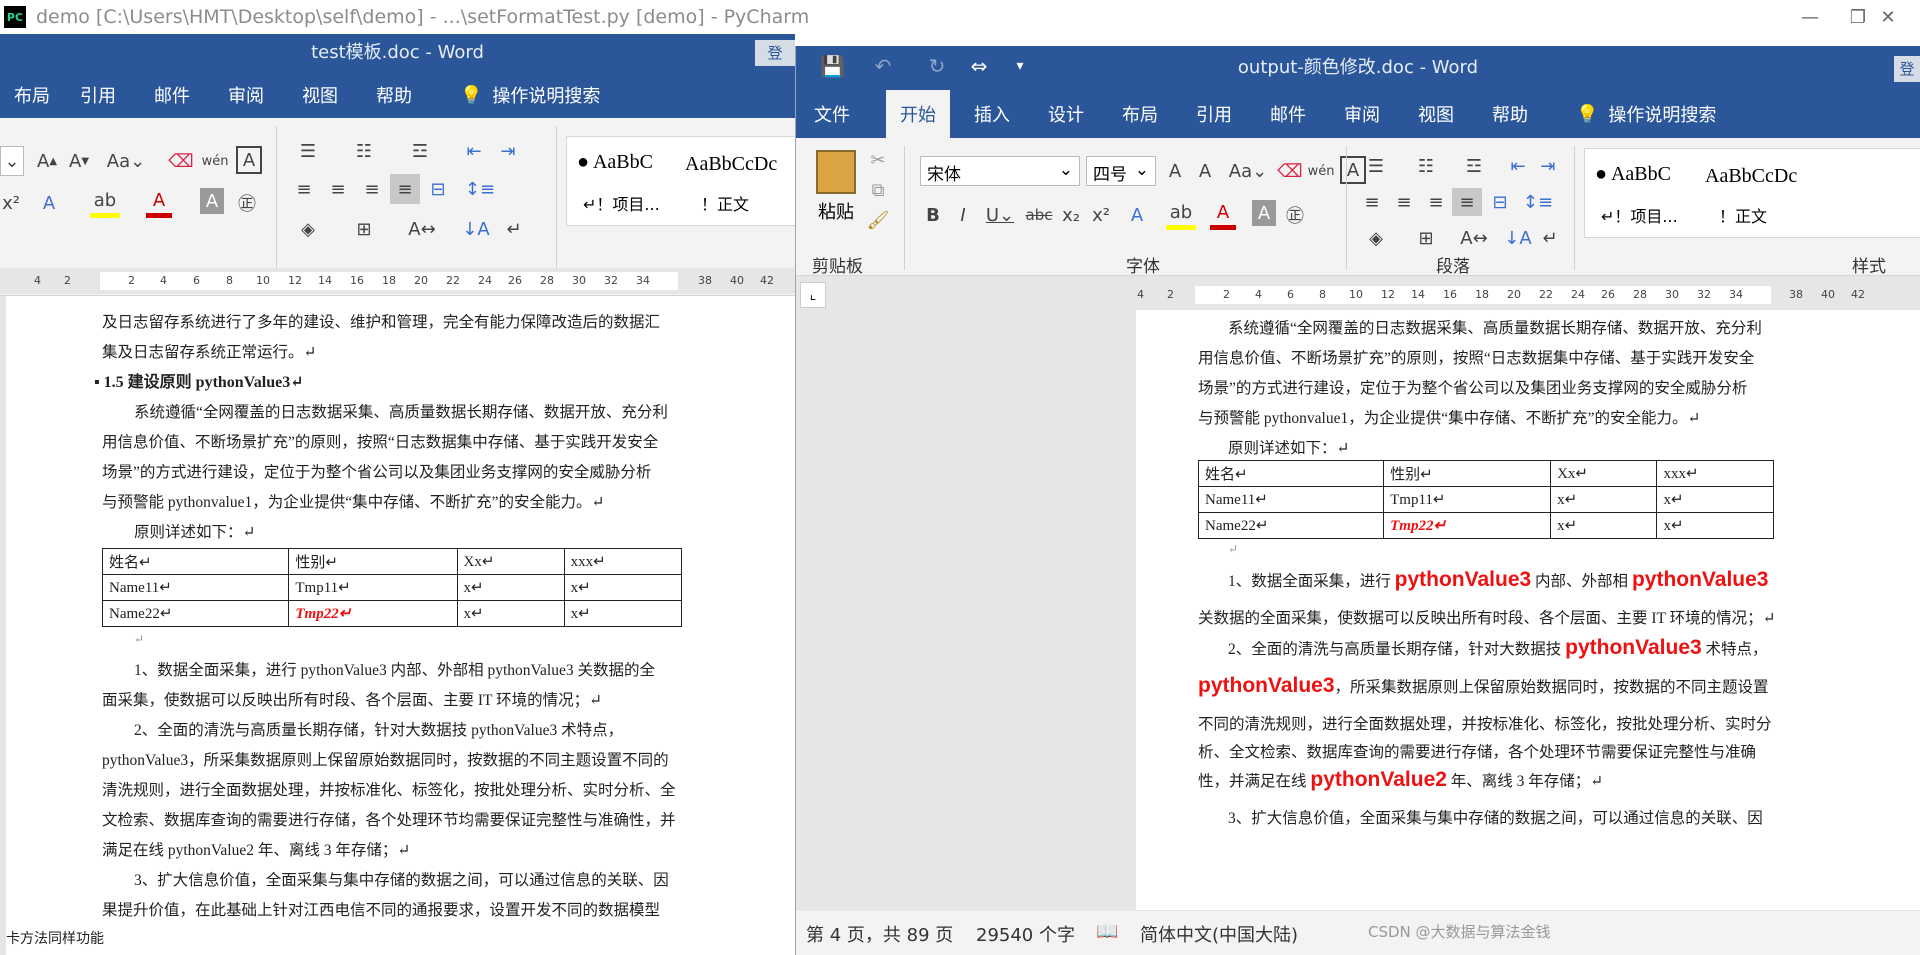  What do you see at coordinates (159, 203) in the screenshot?
I see `font-color-icon: A` at bounding box center [159, 203].